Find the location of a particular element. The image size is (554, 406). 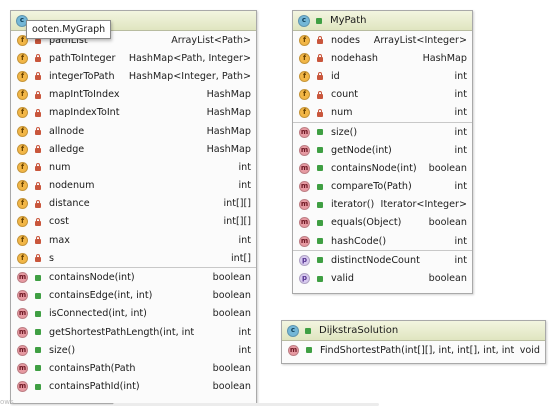

method-row: m isConnected(int, int) boolean is located at coordinates (133, 314).